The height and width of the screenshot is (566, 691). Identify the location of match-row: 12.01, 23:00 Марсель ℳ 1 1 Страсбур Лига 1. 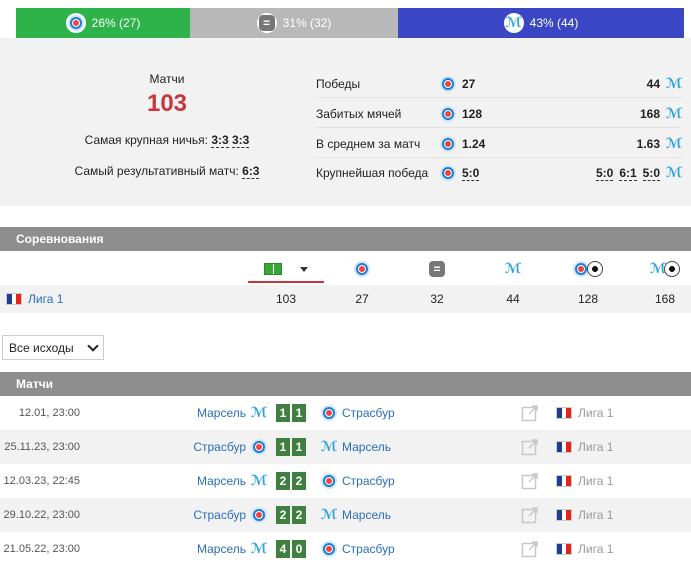
(345, 413).